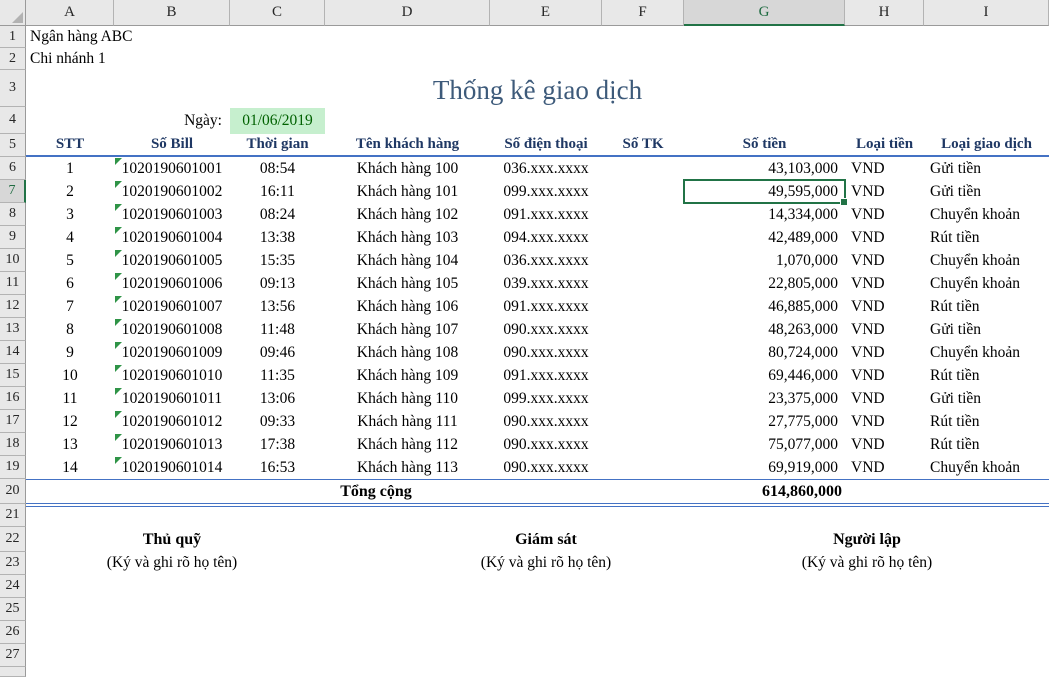  What do you see at coordinates (643, 214) in the screenshot?
I see `cell-account-row8` at bounding box center [643, 214].